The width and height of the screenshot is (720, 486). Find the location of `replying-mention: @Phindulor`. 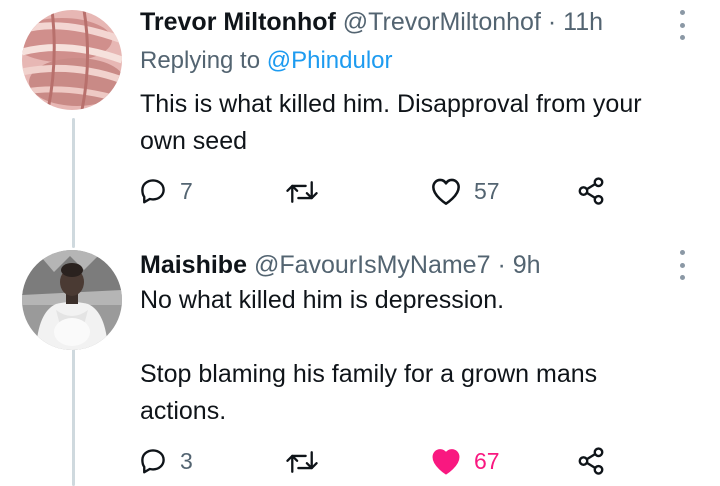

replying-mention: @Phindulor is located at coordinates (330, 60).